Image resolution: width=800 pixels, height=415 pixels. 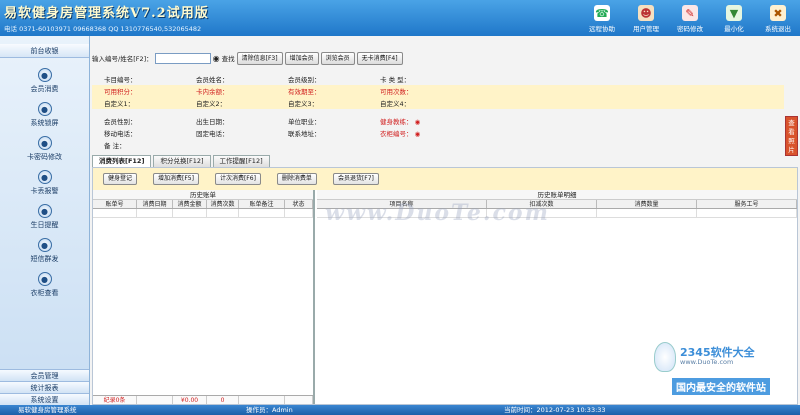 What do you see at coordinates (301, 58) in the screenshot?
I see `add-member-button: 增加会员` at bounding box center [301, 58].